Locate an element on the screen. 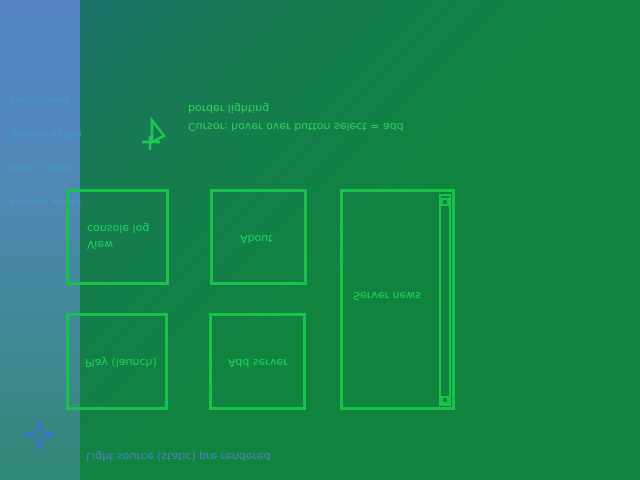  cursor-hint-note: Cursor: hover over button select = add is located at coordinates (296, 126).